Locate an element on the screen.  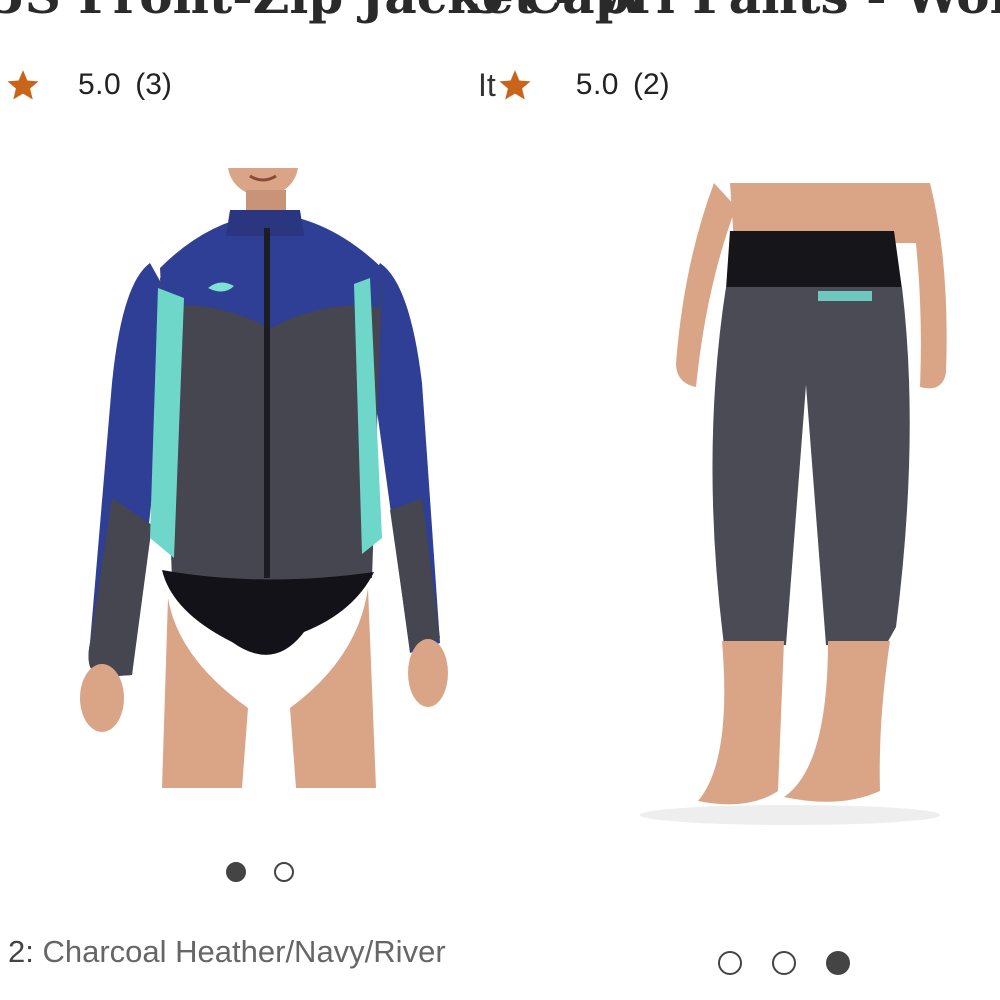
rating-count: (3) is located at coordinates (153, 84).